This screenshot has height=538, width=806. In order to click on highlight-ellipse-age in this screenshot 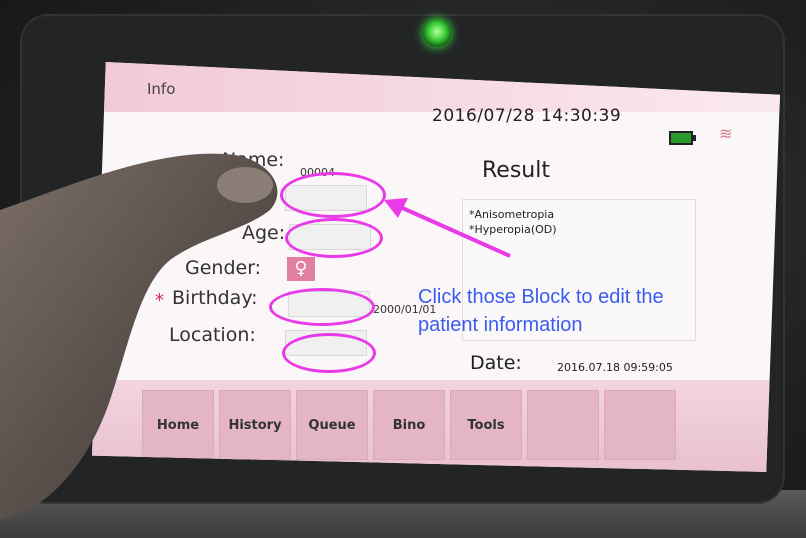, I will do `click(334, 238)`.